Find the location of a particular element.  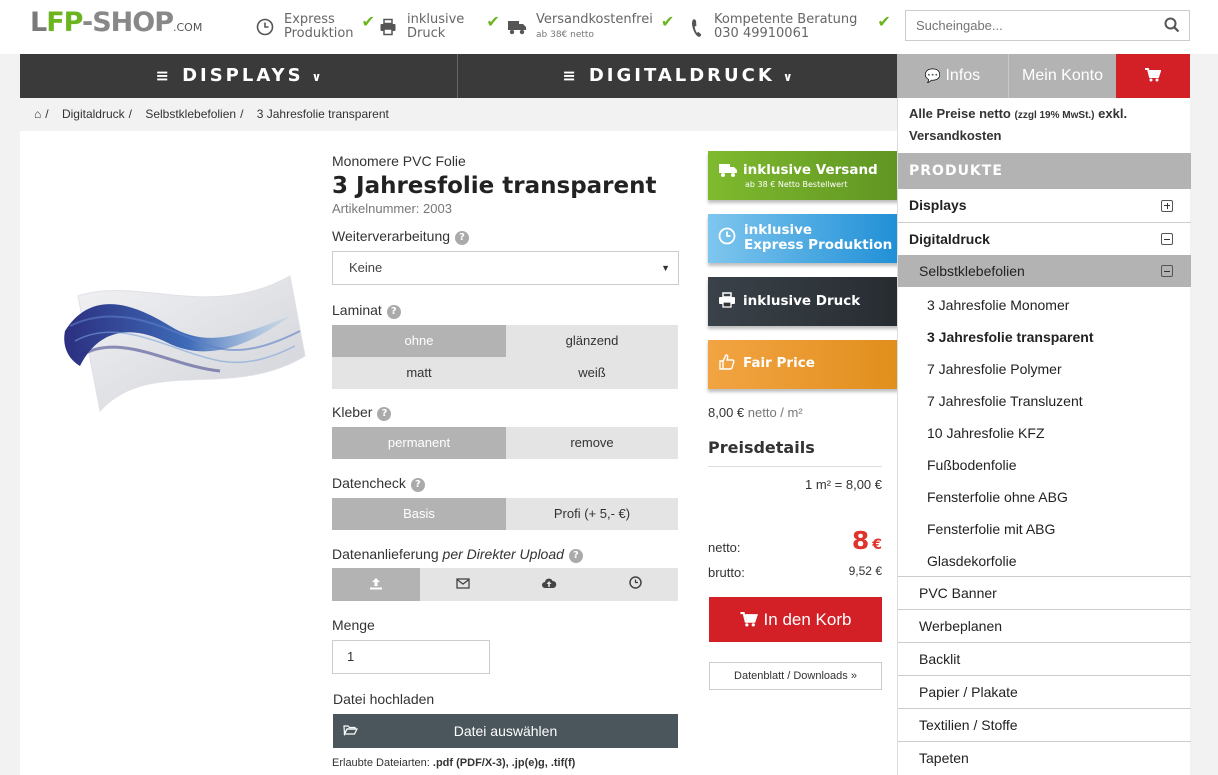

cart-tab is located at coordinates (1153, 76).